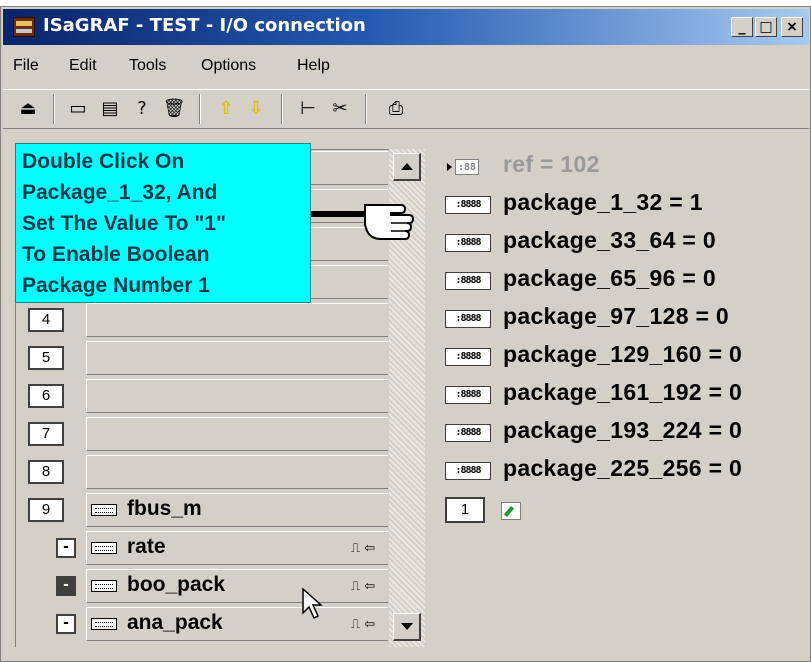 The height and width of the screenshot is (662, 811). What do you see at coordinates (363, 548) in the screenshot?
I see `pulse-icon: ⎍ ⇦` at bounding box center [363, 548].